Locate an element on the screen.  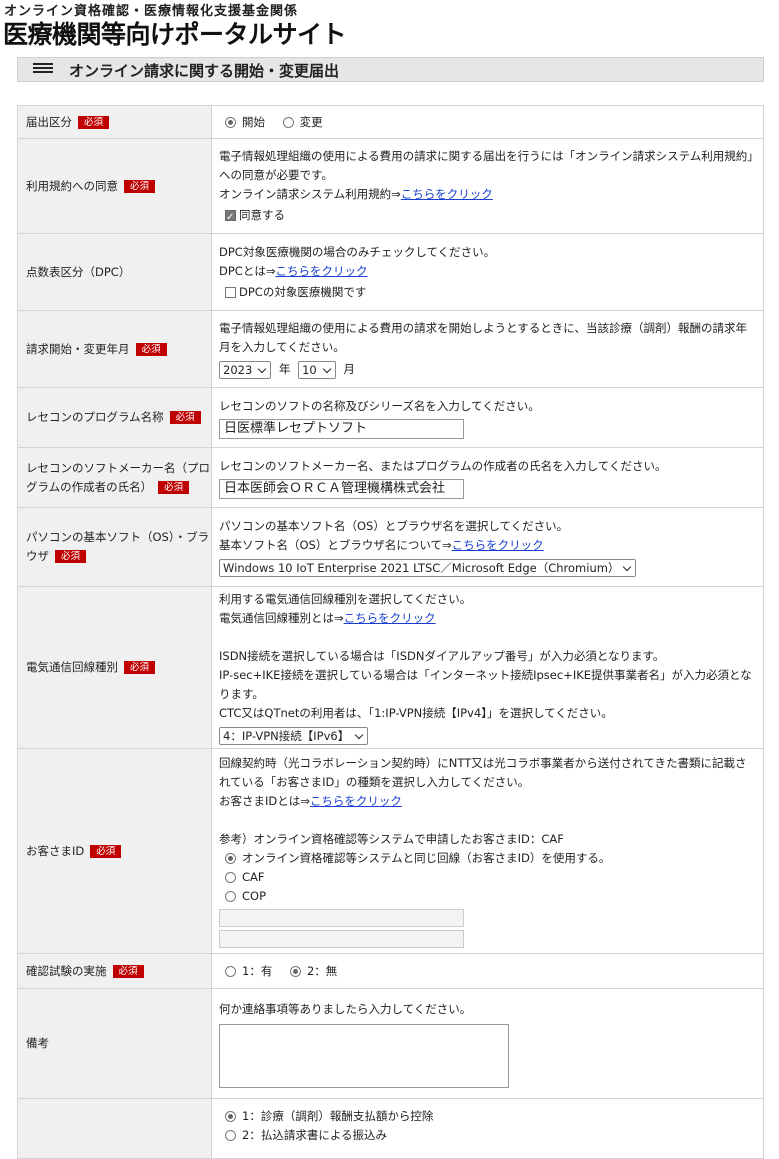
dpc-link: こちらをクリック is located at coordinates (321, 271).